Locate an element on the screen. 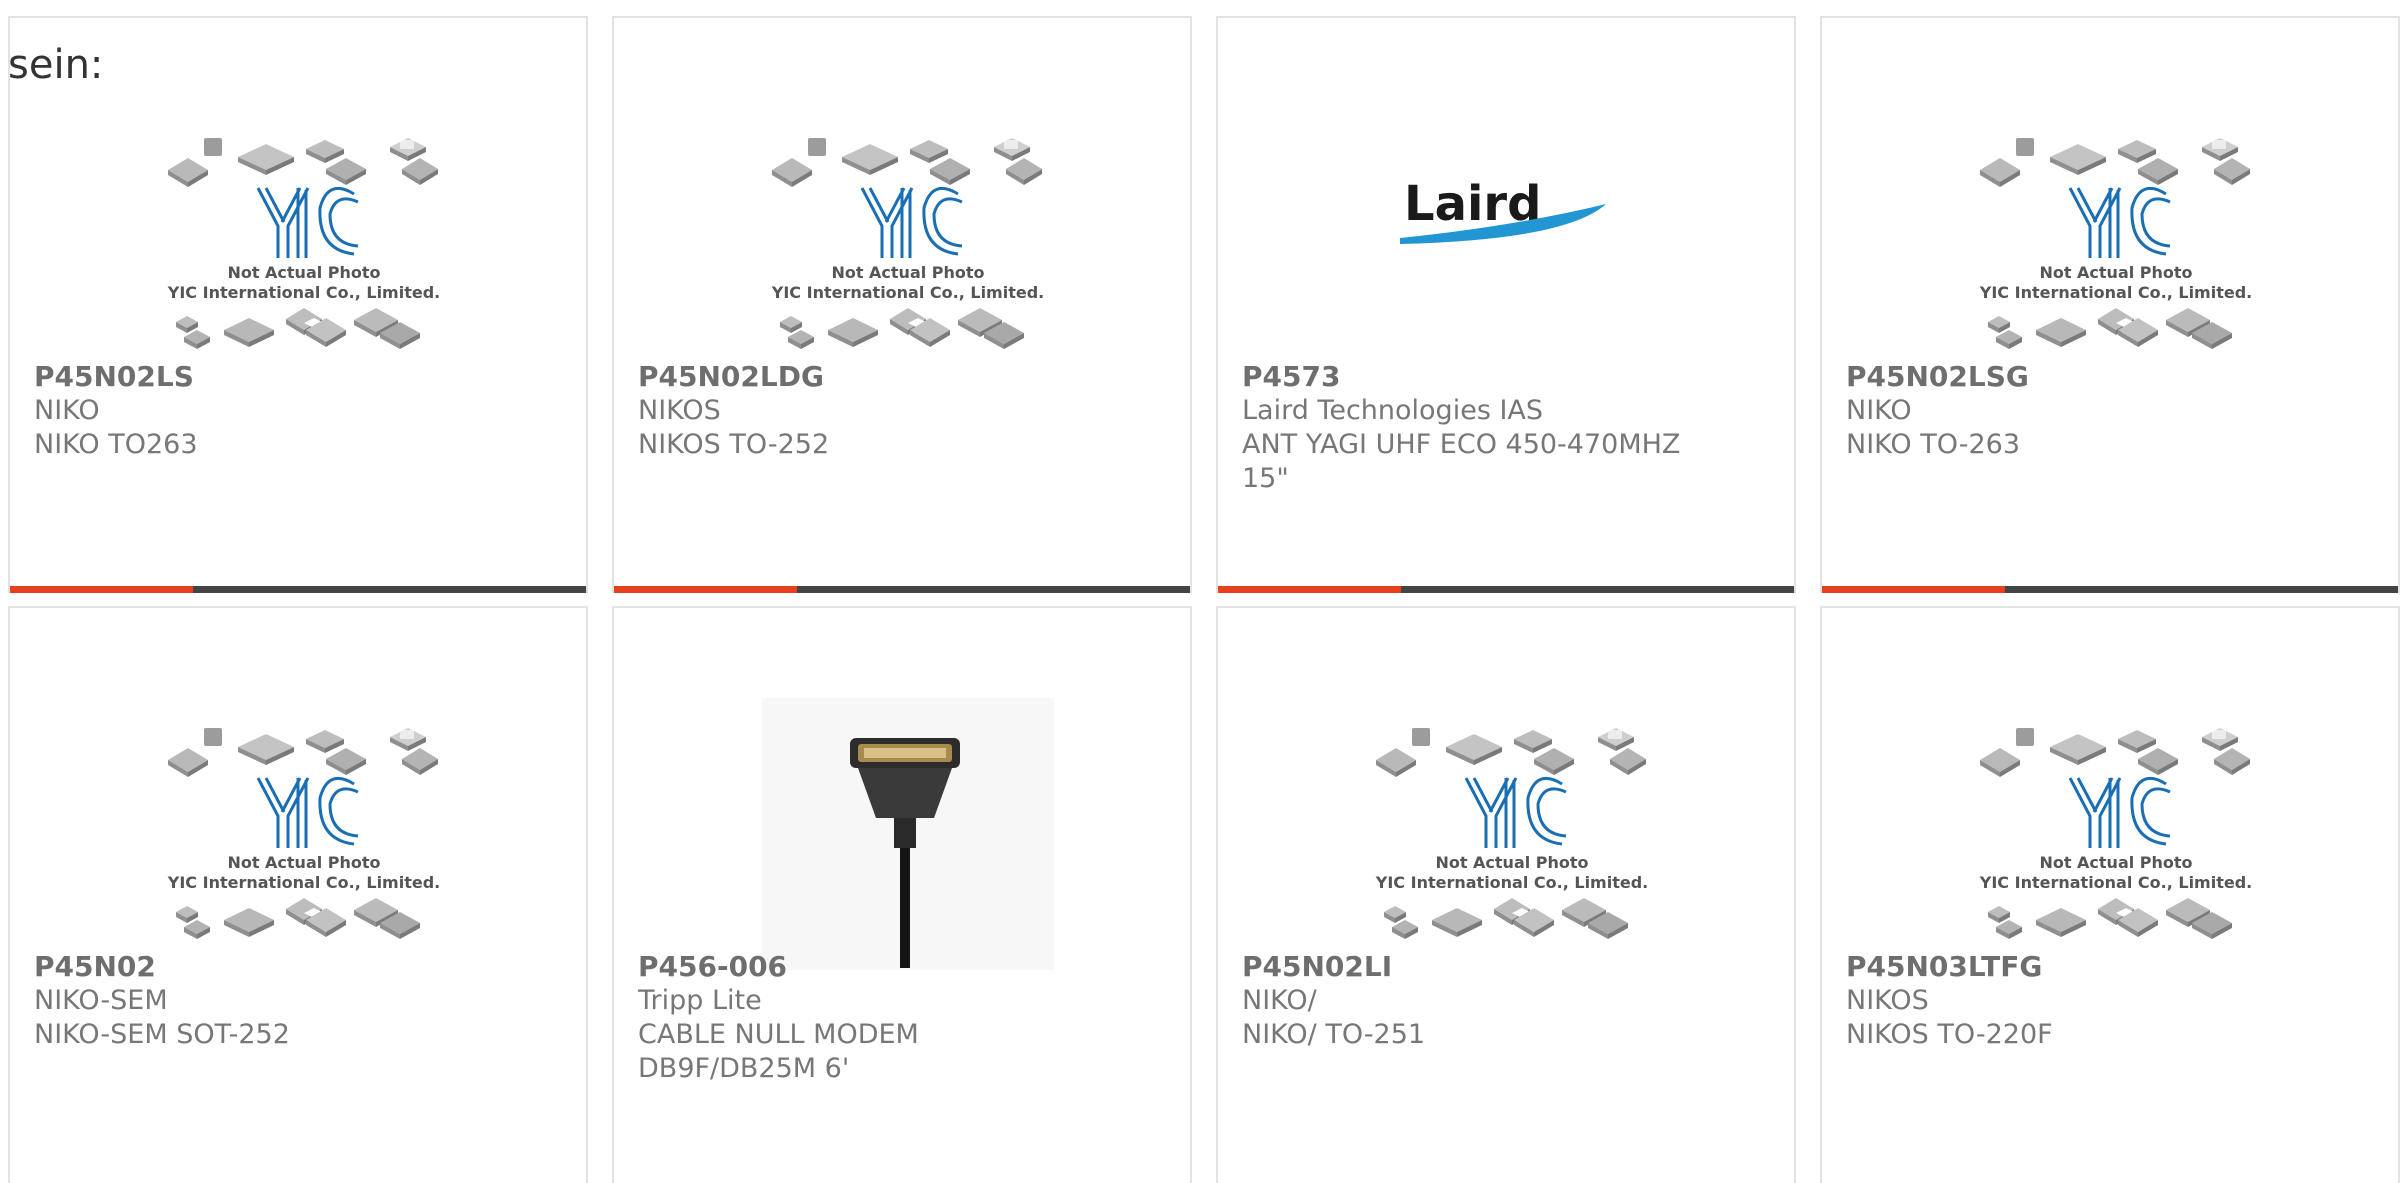  part-number: P45N03LTFG is located at coordinates (2106, 967).